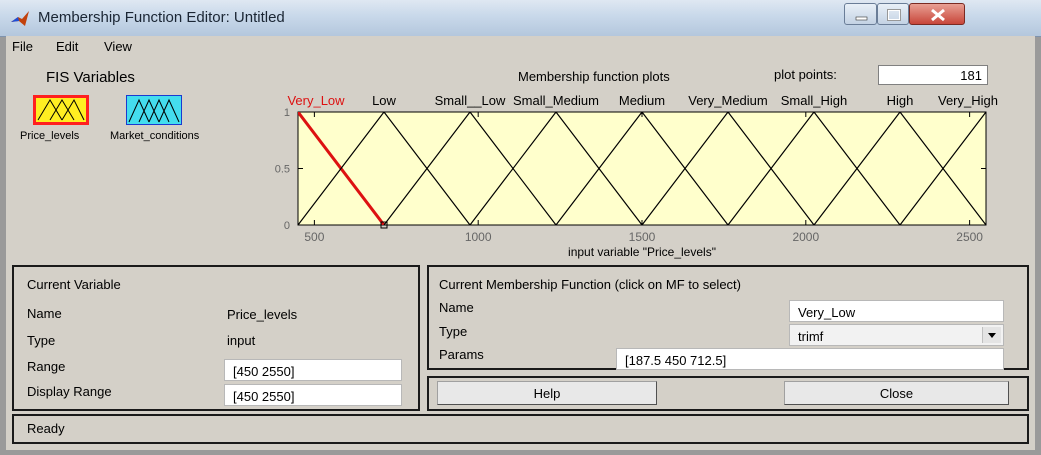  I want to click on variable-name-value: Price_levels, so click(262, 314).